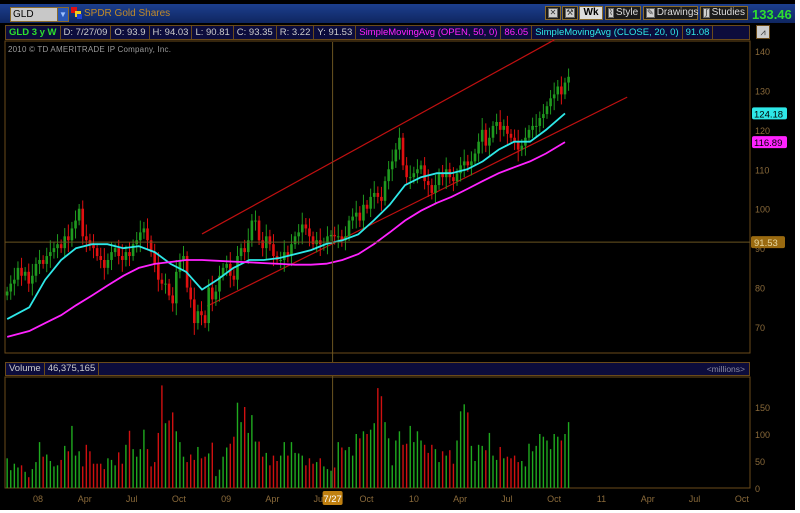 Image resolution: width=800 pixels, height=513 pixels. Describe the element at coordinates (762, 435) in the screenshot. I see `volume-tick-label: 100` at that location.